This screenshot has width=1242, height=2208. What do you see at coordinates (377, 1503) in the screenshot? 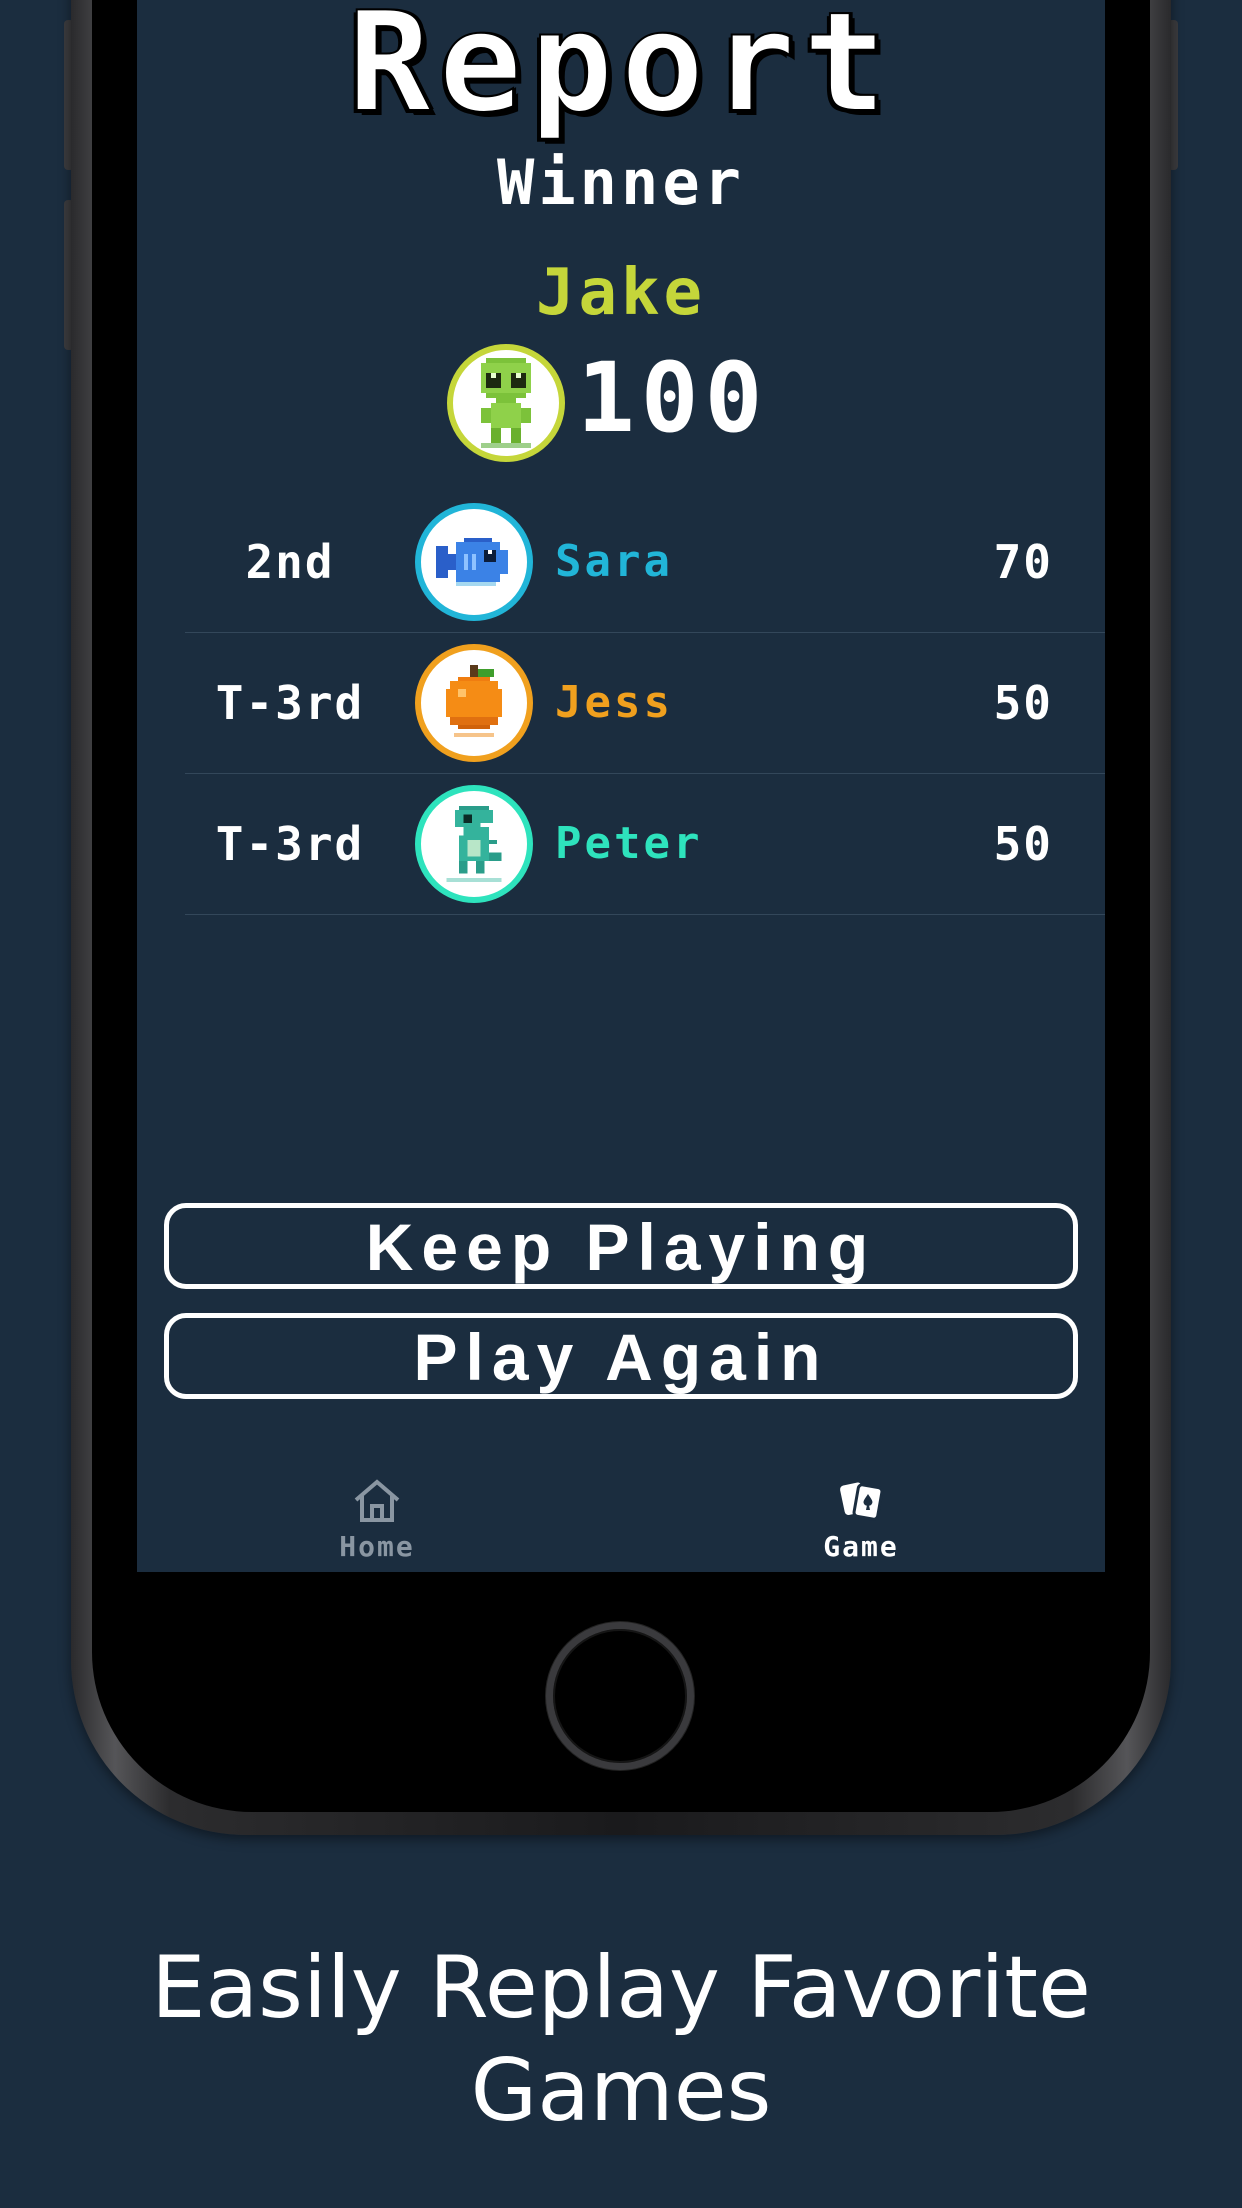
I see `home-icon` at bounding box center [377, 1503].